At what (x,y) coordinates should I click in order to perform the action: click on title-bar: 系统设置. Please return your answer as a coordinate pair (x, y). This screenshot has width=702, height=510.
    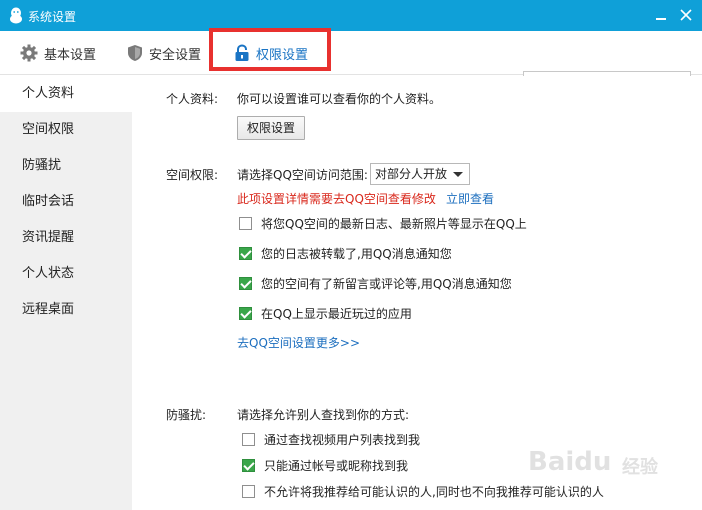
    Looking at the image, I should click on (351, 15).